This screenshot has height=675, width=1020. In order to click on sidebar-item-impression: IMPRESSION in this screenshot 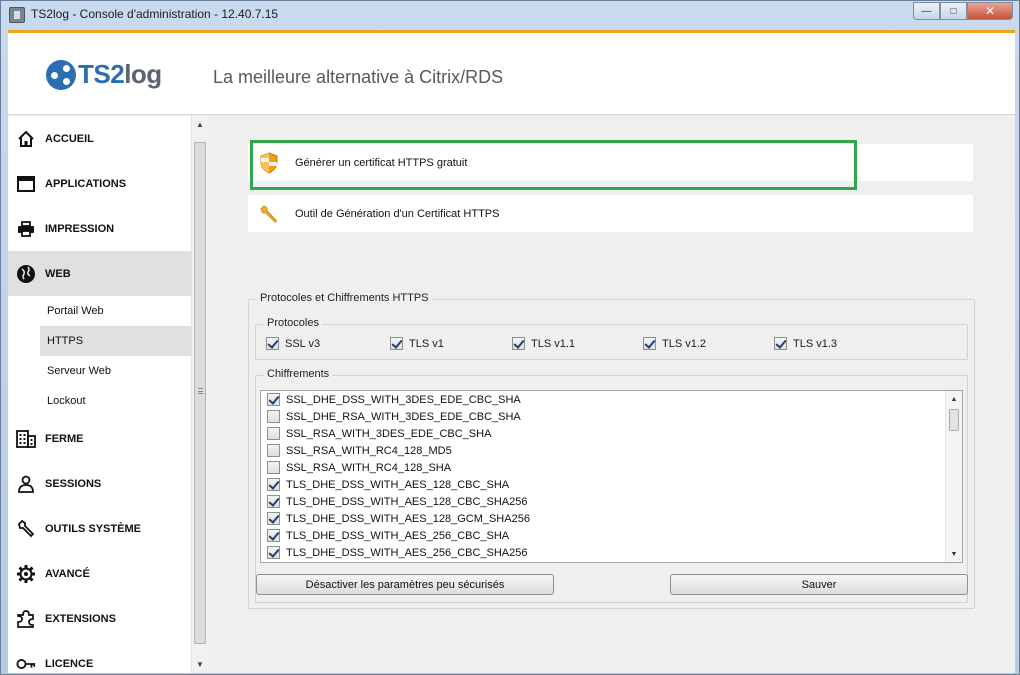, I will do `click(99, 228)`.